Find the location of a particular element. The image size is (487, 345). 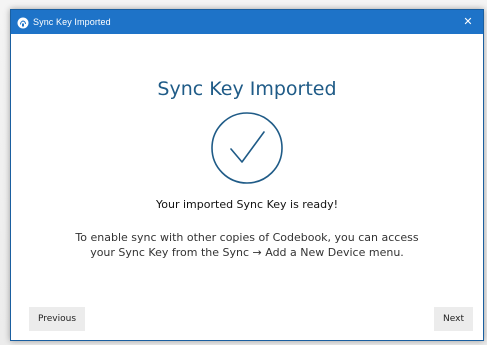

previous-button: Previous is located at coordinates (57, 319).